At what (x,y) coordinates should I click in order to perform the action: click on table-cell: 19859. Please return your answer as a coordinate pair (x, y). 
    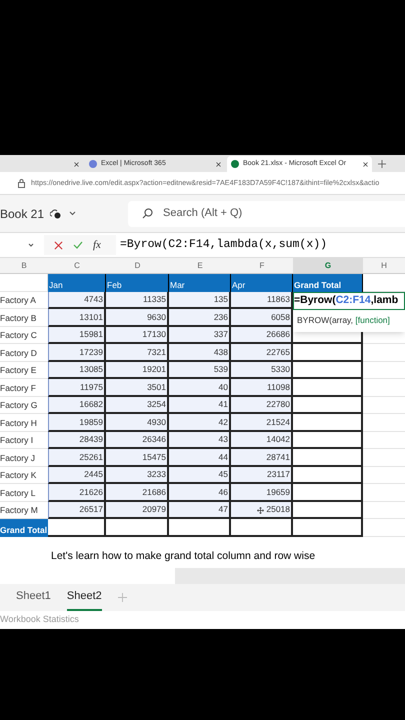
    Looking at the image, I should click on (77, 423).